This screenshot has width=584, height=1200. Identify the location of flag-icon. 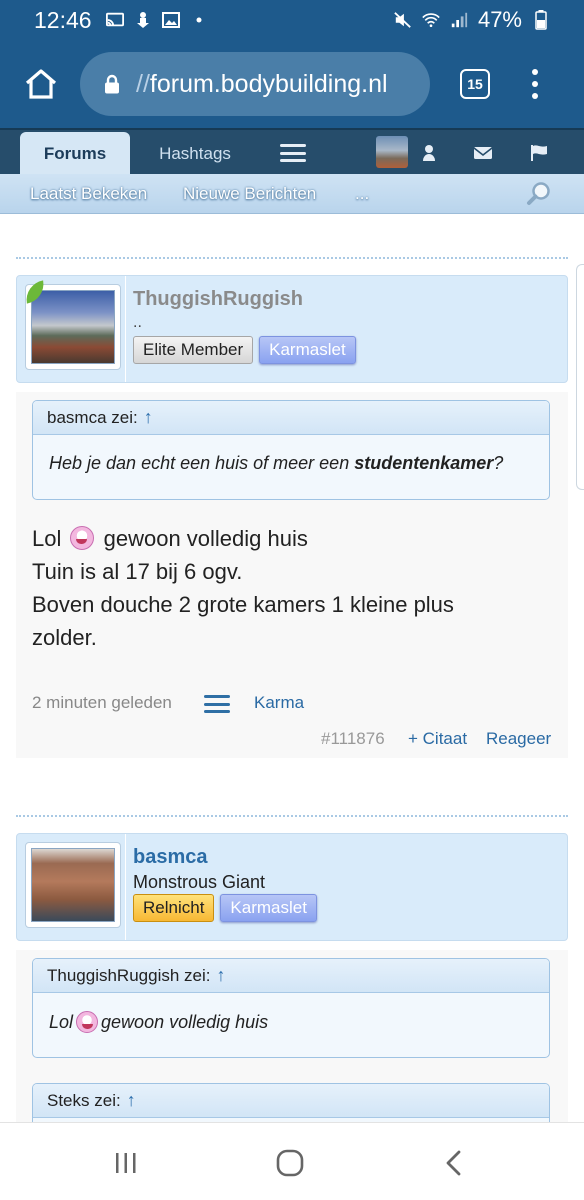
(539, 153).